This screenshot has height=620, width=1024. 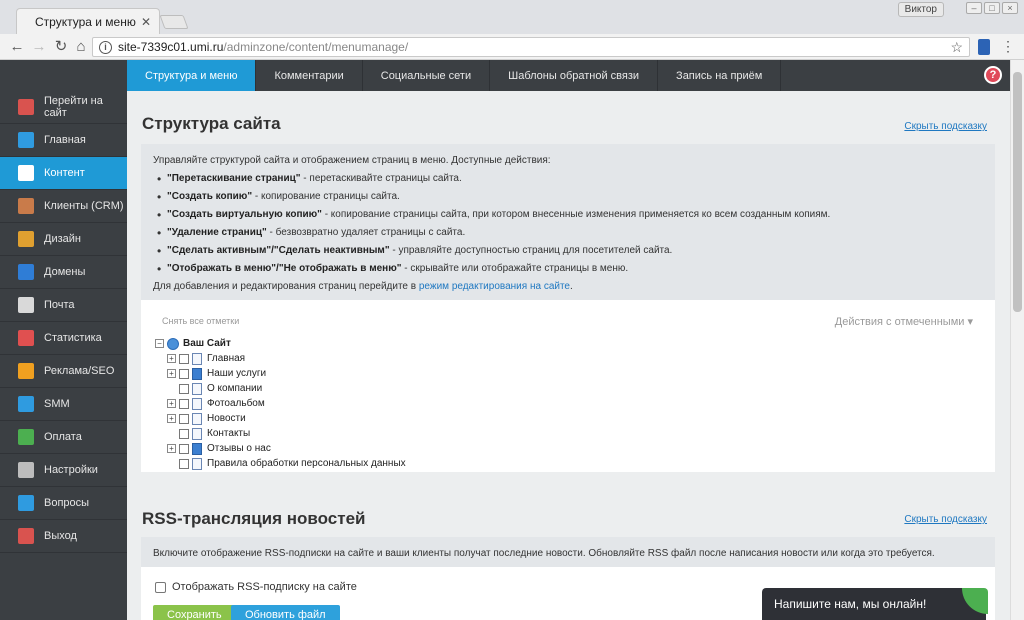 I want to click on sidebar-item: Реклама/SEO, so click(x=63, y=371).